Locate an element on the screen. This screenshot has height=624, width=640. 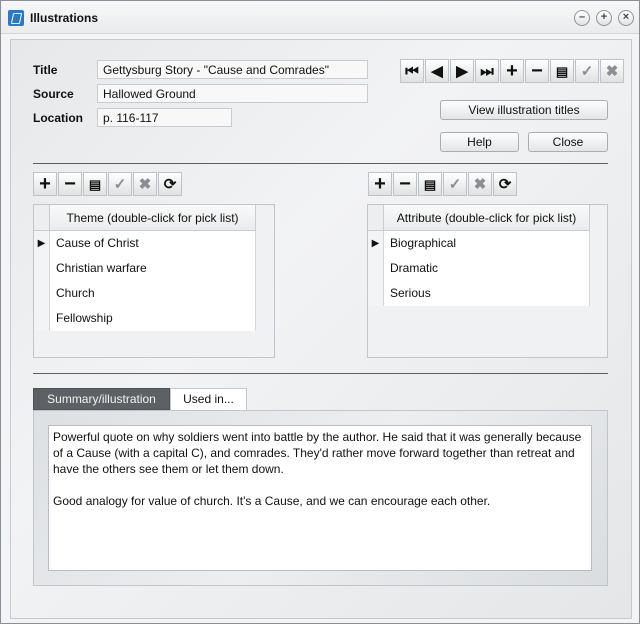
table-row: Serious is located at coordinates (479, 293).